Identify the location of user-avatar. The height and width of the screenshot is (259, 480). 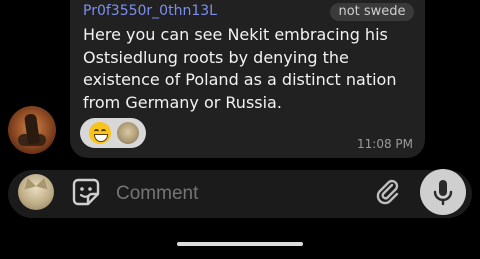
(36, 192).